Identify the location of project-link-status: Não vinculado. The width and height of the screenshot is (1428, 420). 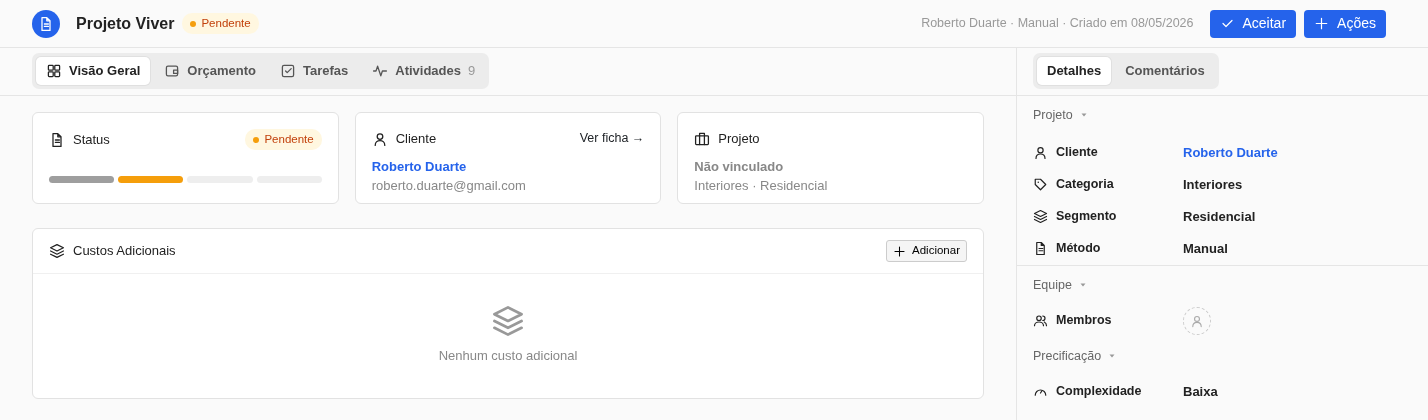
(739, 166).